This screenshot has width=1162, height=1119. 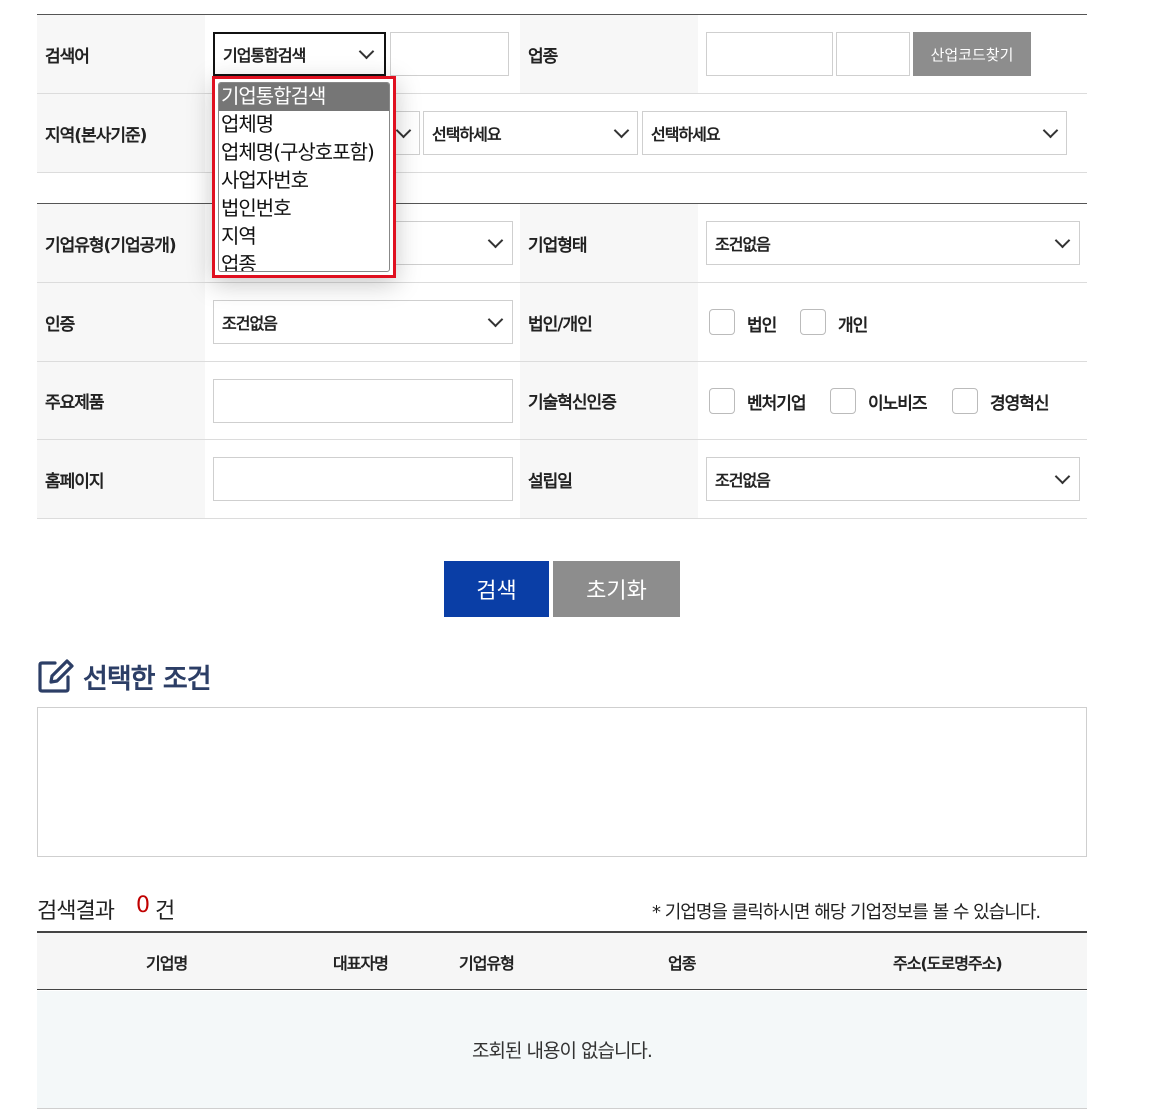 I want to click on reset-button: 초기화, so click(x=616, y=589).